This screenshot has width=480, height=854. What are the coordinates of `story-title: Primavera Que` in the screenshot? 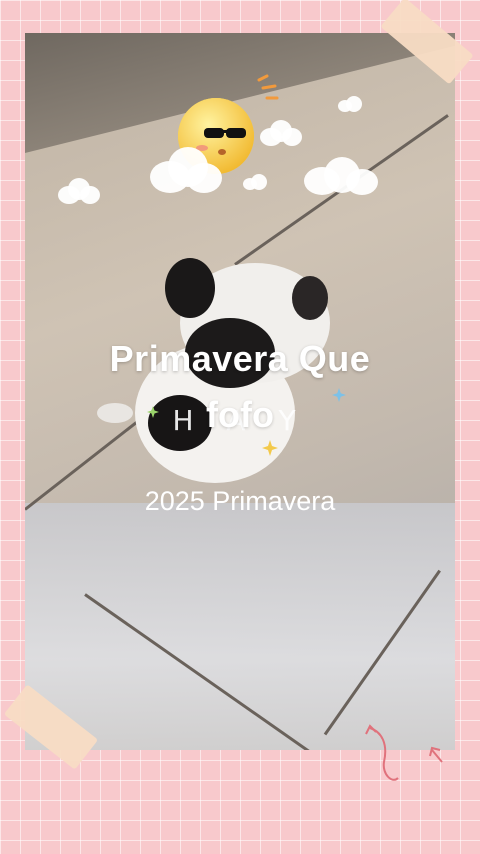 It's located at (240, 358).